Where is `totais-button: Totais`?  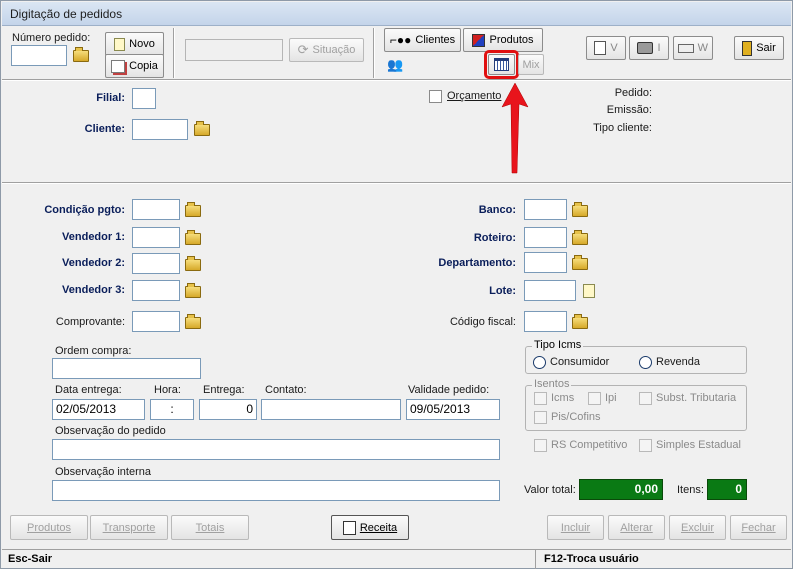
totais-button: Totais is located at coordinates (210, 527).